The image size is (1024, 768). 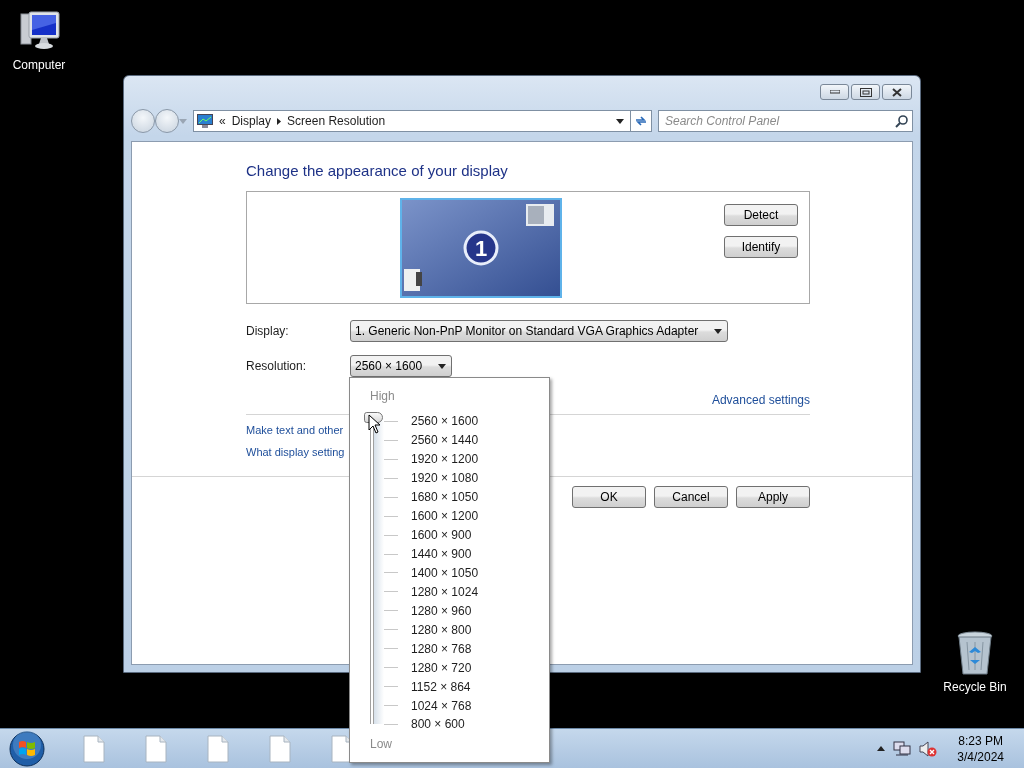 What do you see at coordinates (881, 748) in the screenshot?
I see `caret-up-icon` at bounding box center [881, 748].